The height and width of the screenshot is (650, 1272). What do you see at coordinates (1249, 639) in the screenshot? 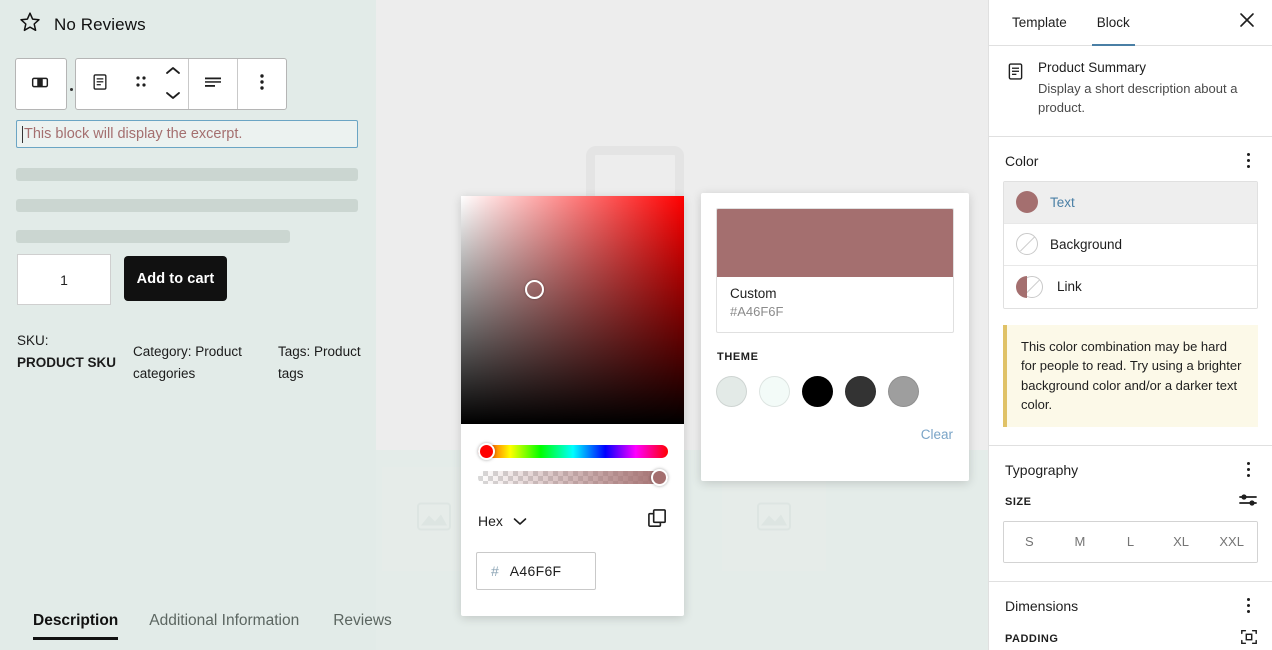
I see `box-padding-icon` at bounding box center [1249, 639].